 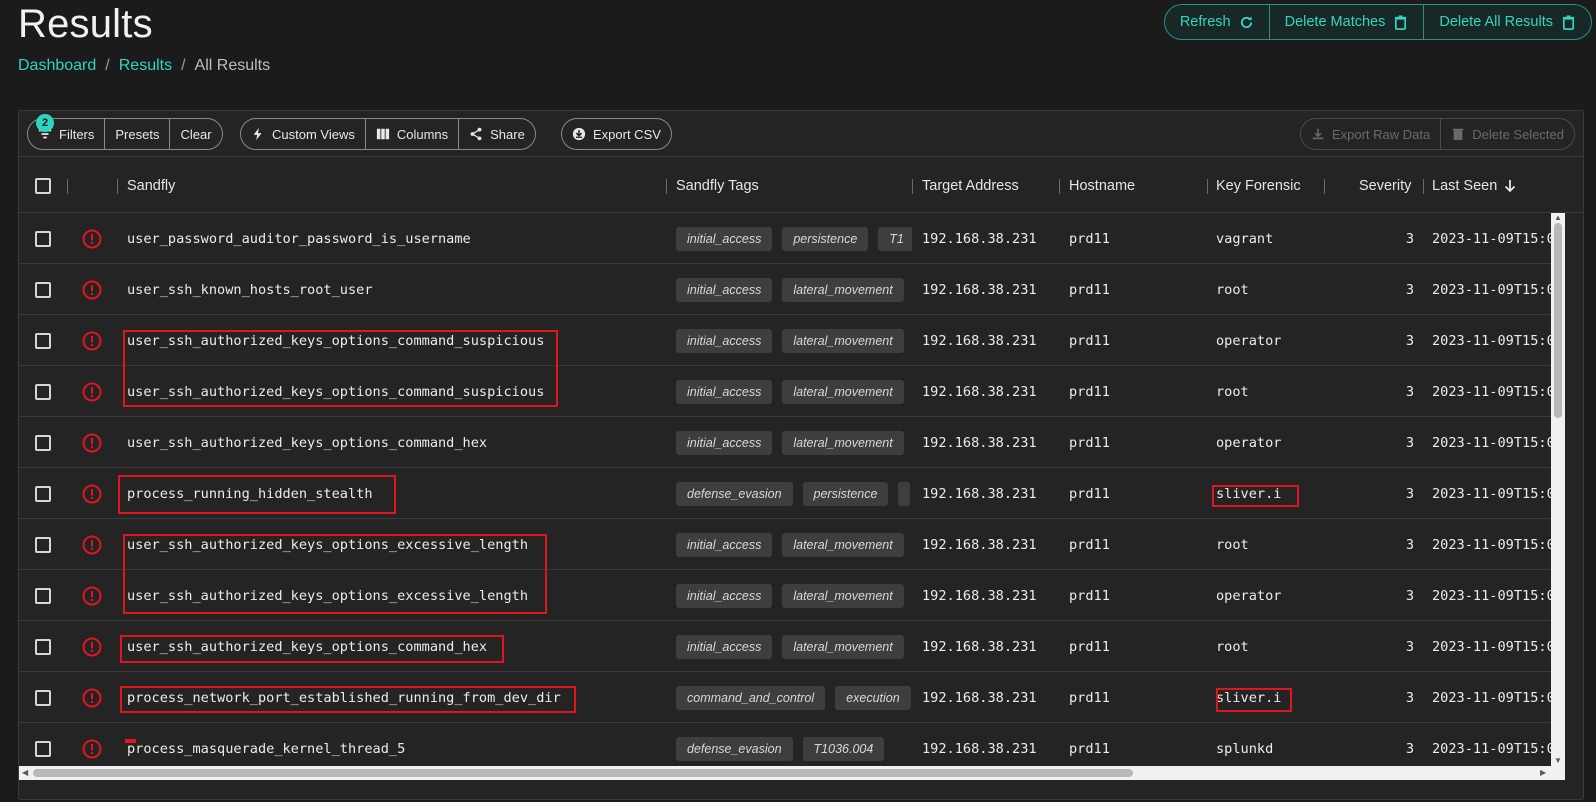 What do you see at coordinates (57, 66) in the screenshot?
I see `breadcrumb-dashboard: Dashboard` at bounding box center [57, 66].